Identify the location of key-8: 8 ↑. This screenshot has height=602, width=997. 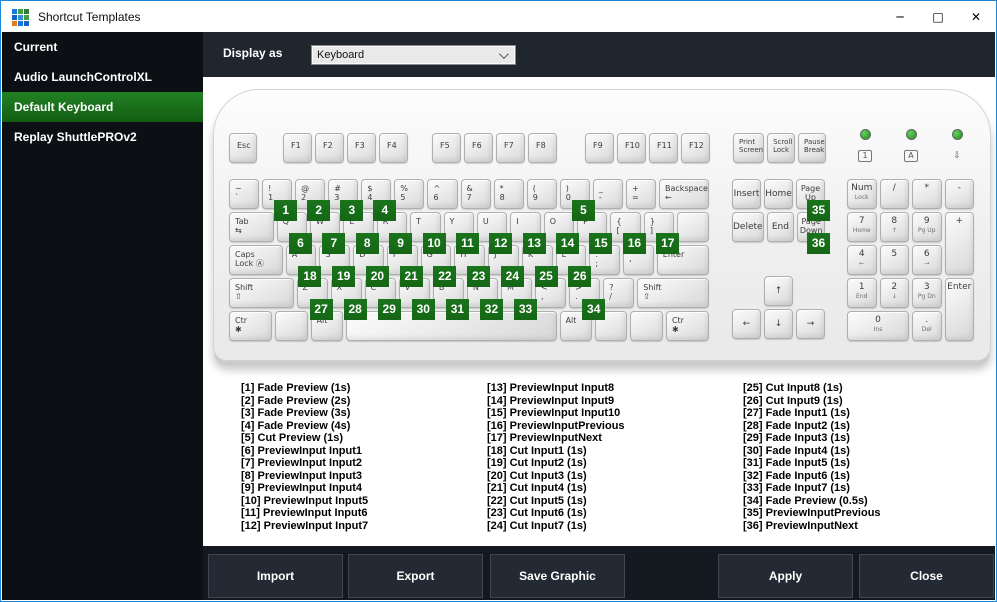
(894, 227).